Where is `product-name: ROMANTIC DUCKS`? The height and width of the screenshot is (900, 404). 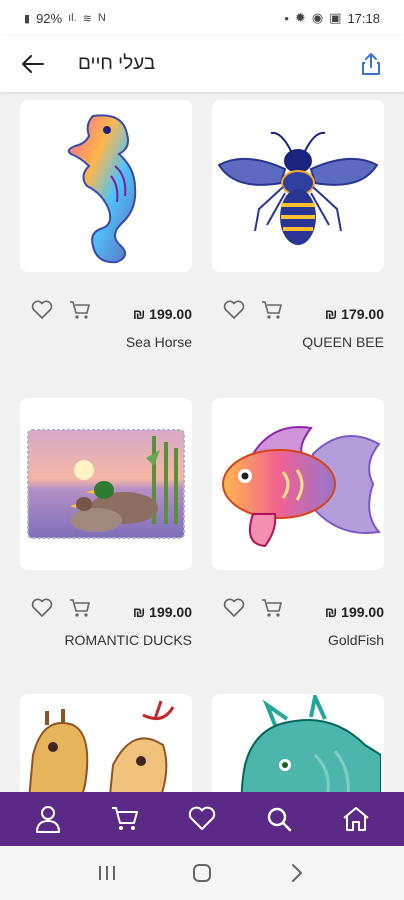
product-name: ROMANTIC DUCKS is located at coordinates (128, 640).